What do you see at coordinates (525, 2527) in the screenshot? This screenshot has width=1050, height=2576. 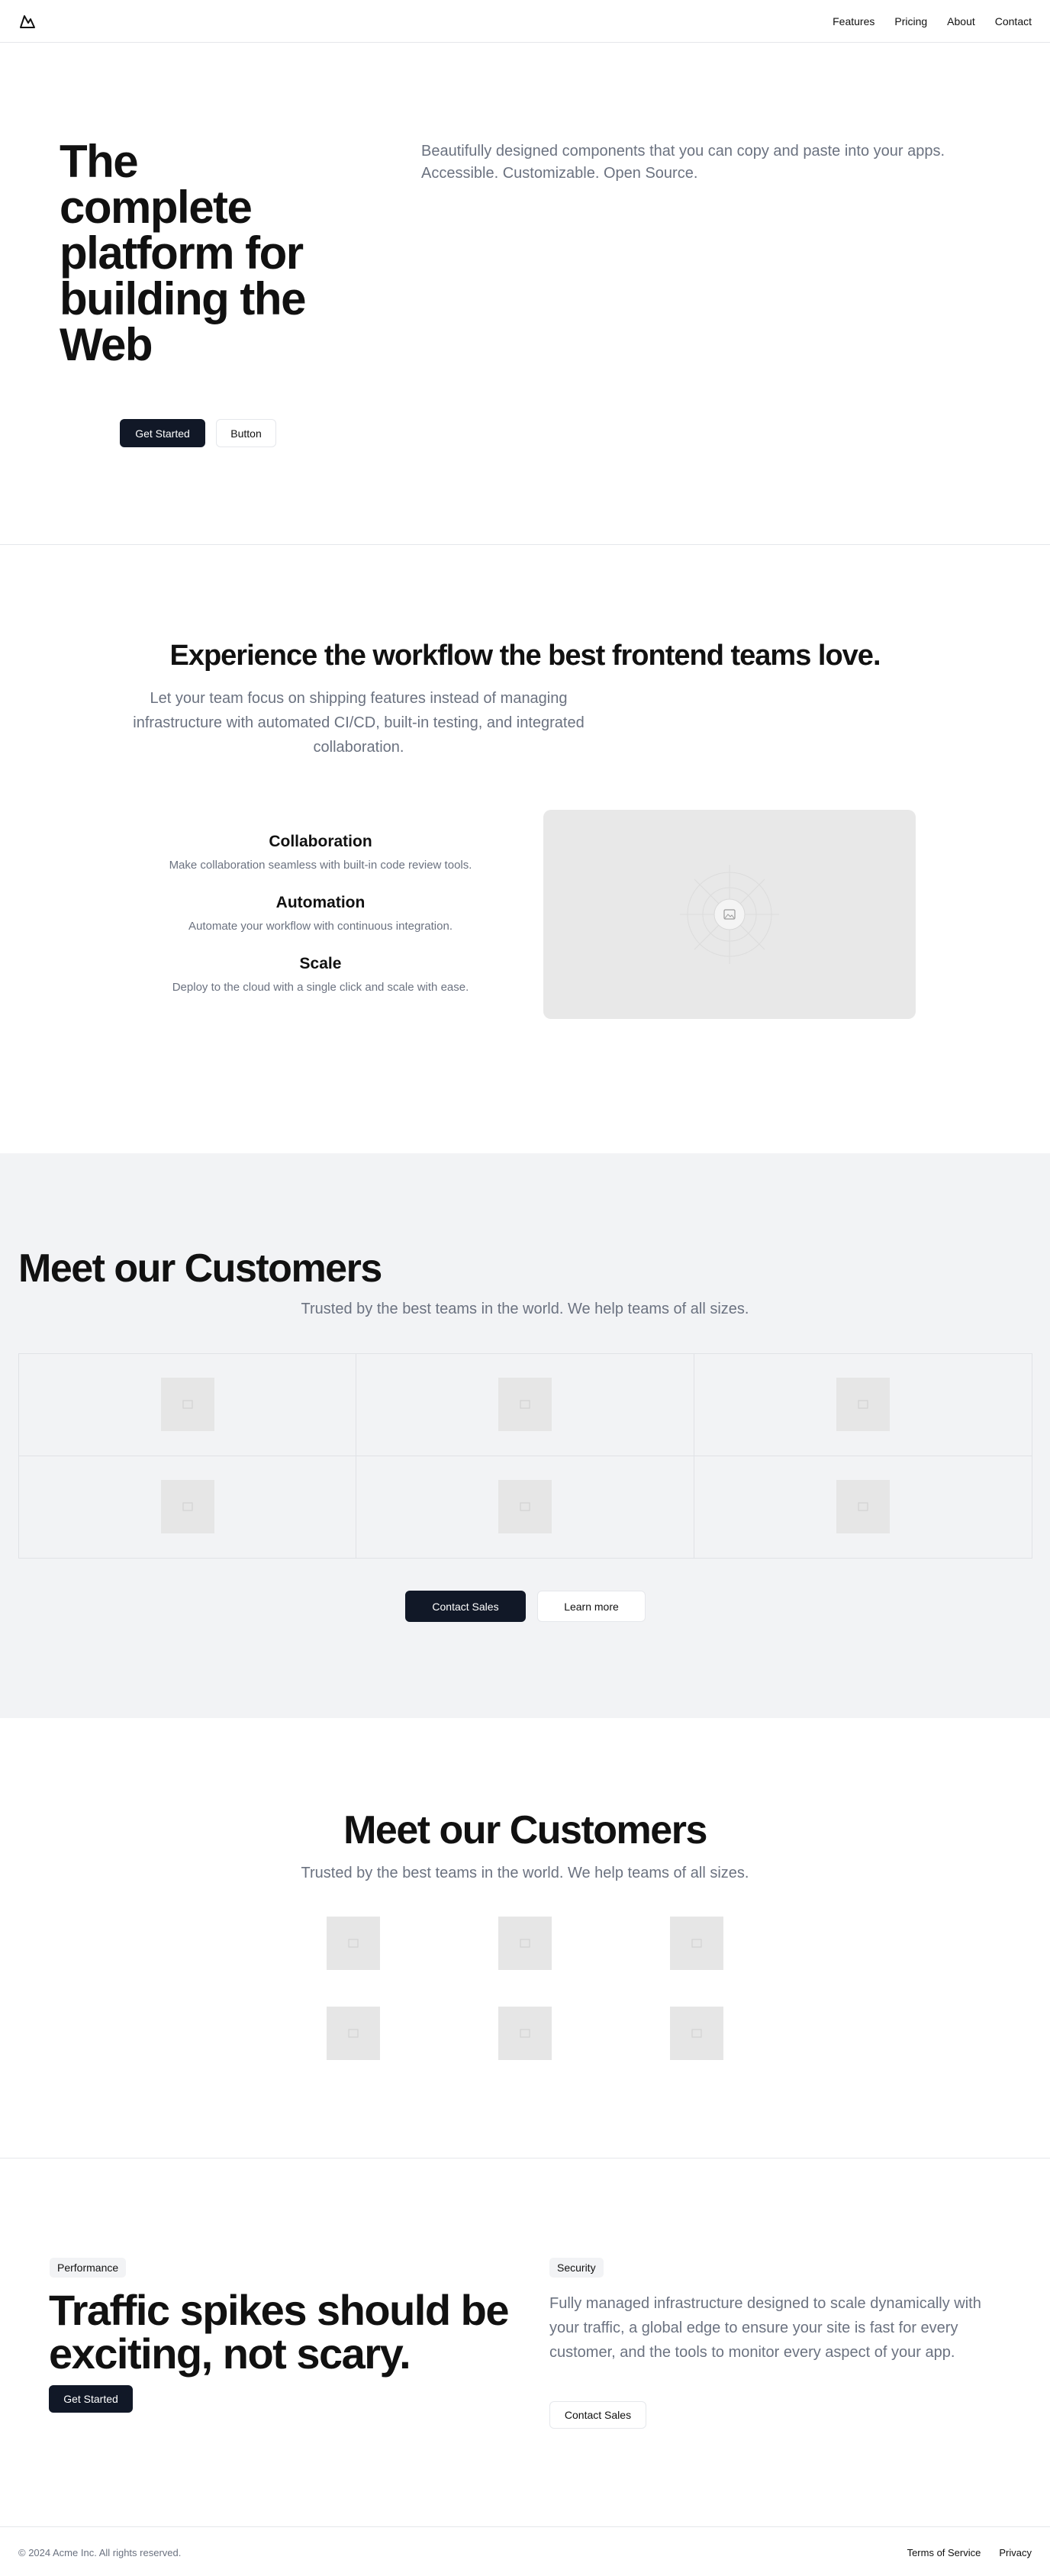 I see `footer-divider` at bounding box center [525, 2527].